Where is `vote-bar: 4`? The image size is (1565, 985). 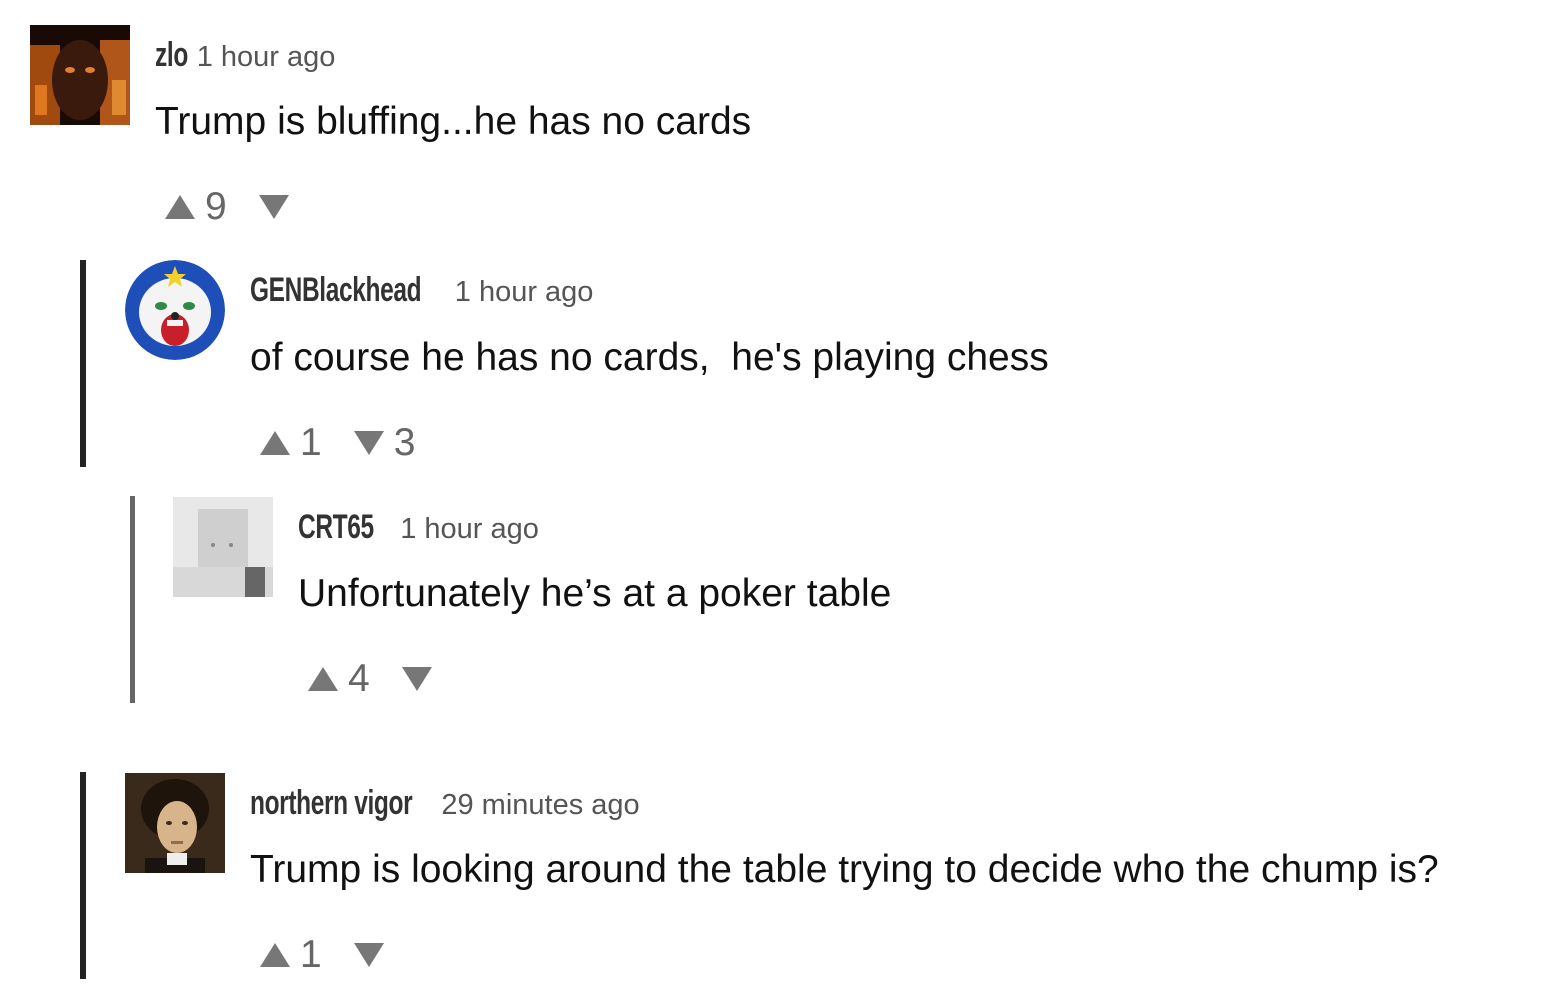
vote-bar: 4 is located at coordinates (375, 679).